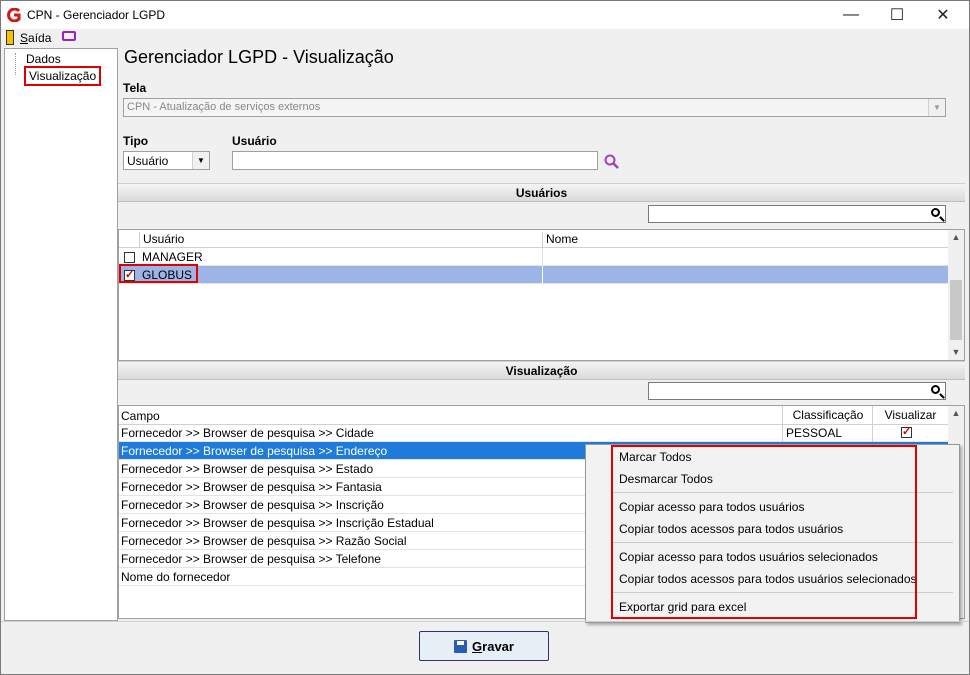  What do you see at coordinates (485, 15) in the screenshot?
I see `title-bar: CPN - Gerenciador LGPD — ☐ ✕` at bounding box center [485, 15].